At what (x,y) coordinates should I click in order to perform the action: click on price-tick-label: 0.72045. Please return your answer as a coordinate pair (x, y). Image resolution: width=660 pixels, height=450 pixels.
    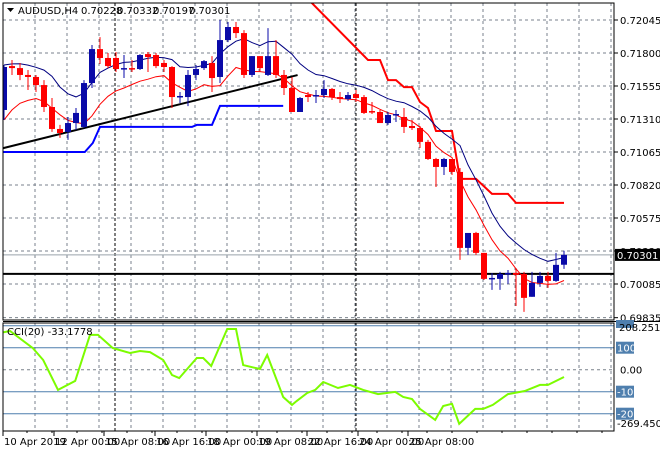
    Looking at the image, I should click on (640, 21).